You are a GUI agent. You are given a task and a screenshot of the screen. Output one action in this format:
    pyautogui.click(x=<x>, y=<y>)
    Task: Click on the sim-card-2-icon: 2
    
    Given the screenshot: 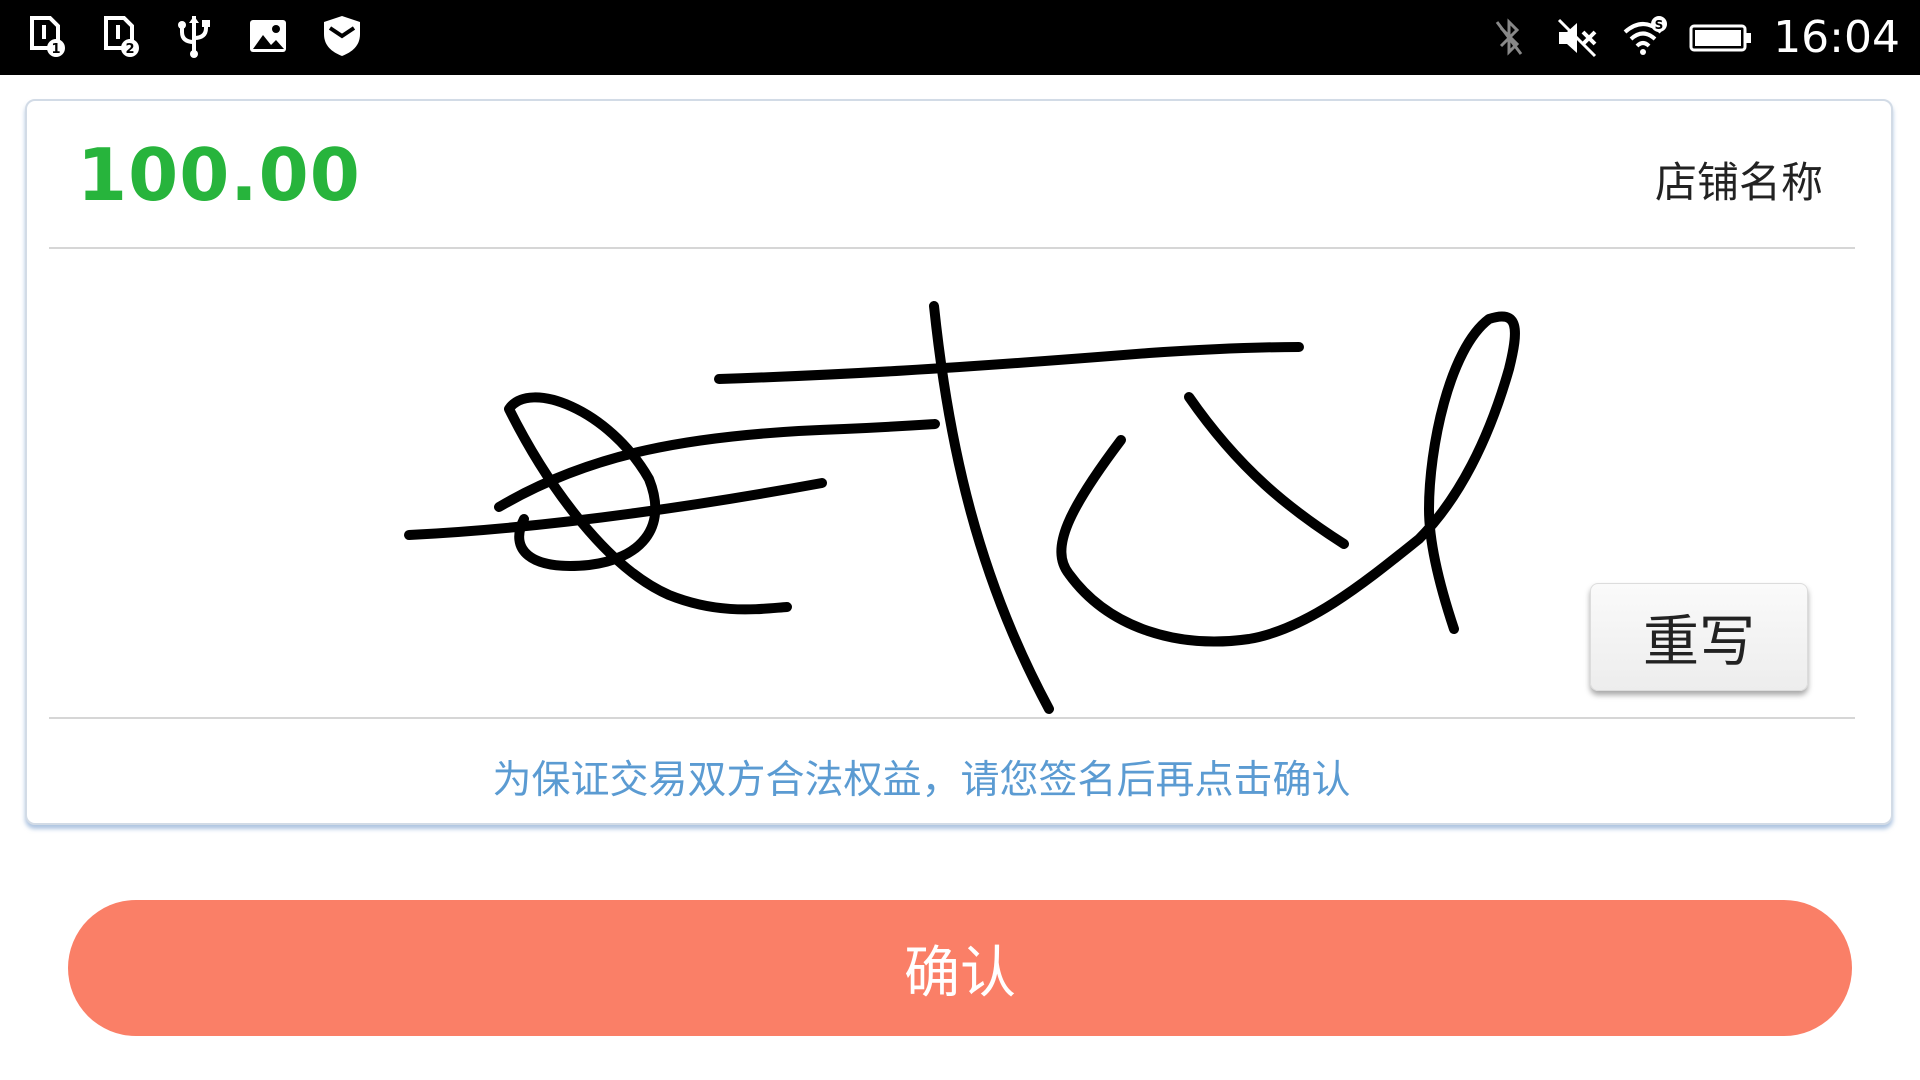 What is the action you would take?
    pyautogui.click(x=121, y=36)
    